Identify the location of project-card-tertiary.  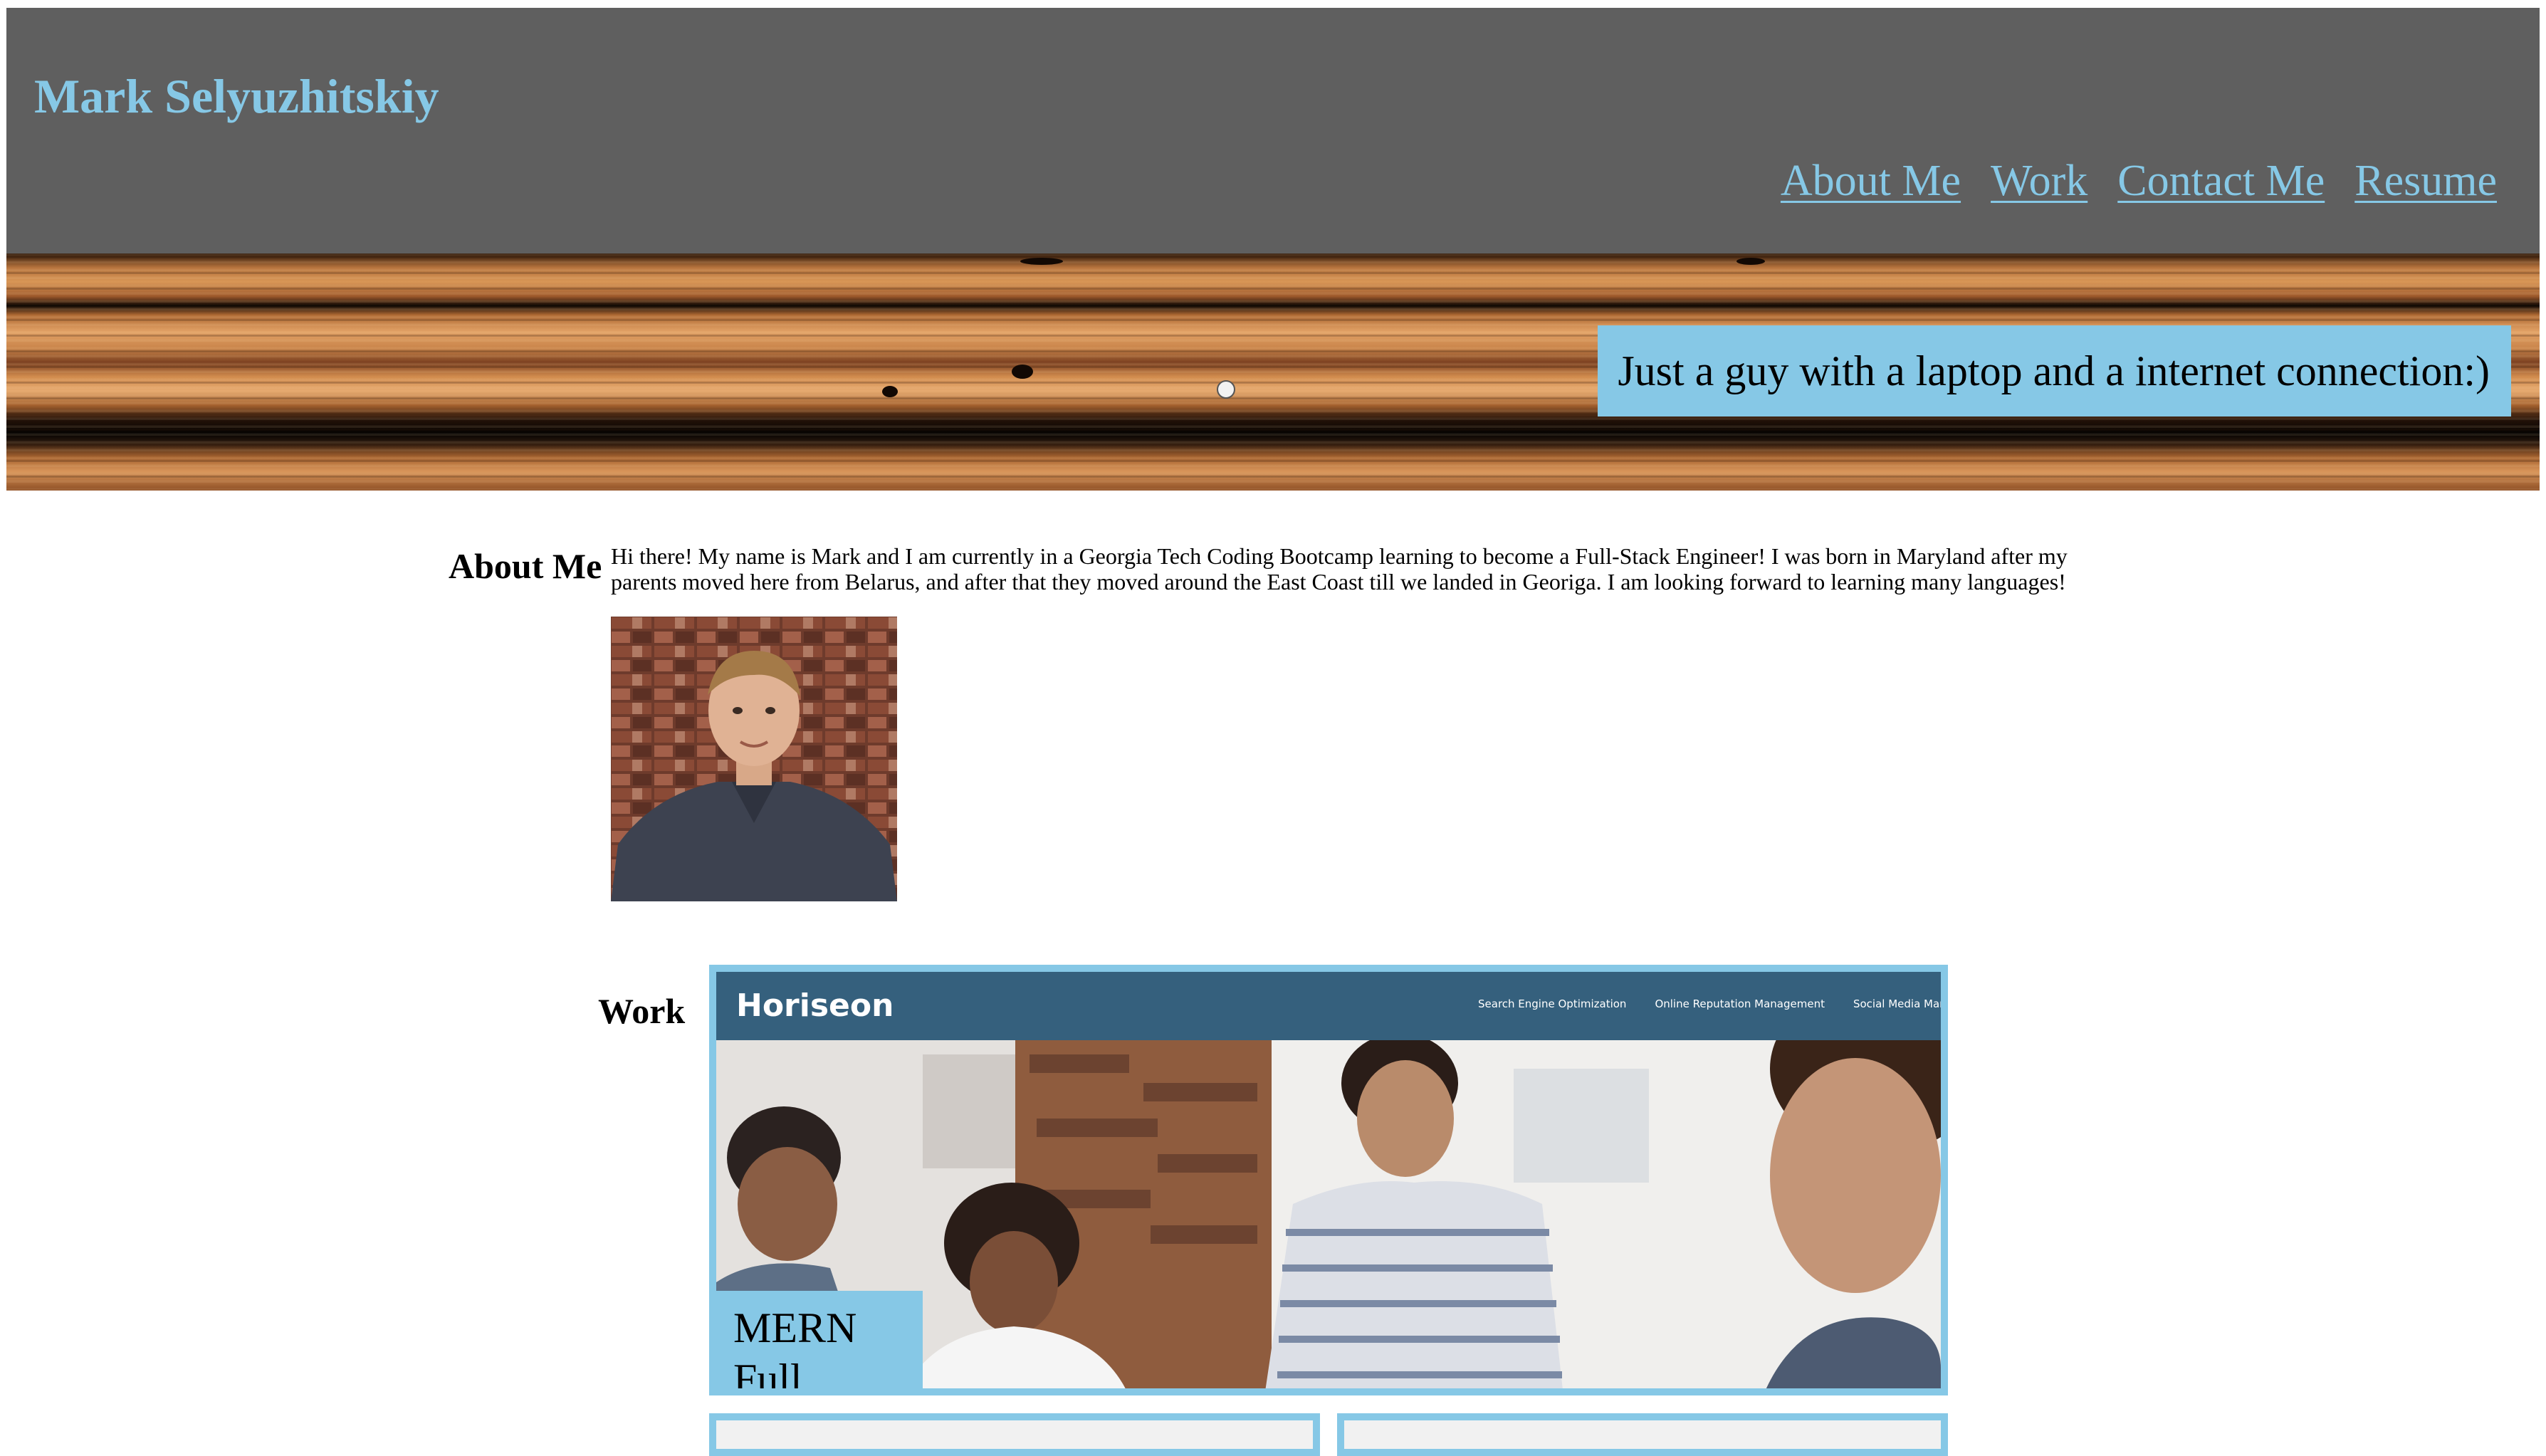
(1642, 1434).